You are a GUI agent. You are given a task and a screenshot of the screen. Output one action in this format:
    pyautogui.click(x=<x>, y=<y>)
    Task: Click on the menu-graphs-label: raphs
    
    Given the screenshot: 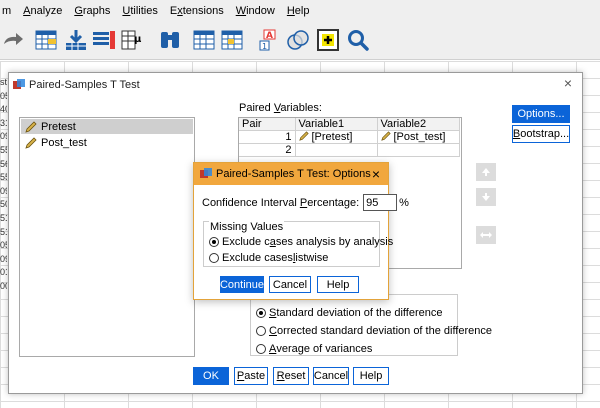 What is the action you would take?
    pyautogui.click(x=96, y=11)
    